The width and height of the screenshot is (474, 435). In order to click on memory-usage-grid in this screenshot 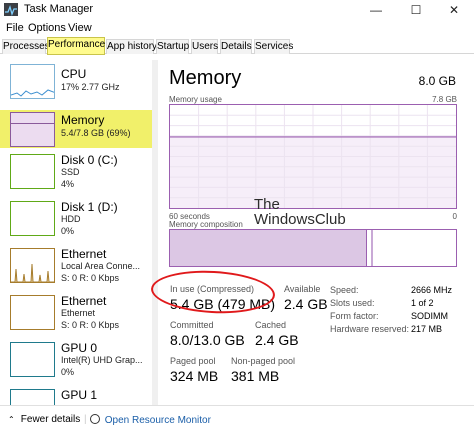, I will do `click(313, 156)`.